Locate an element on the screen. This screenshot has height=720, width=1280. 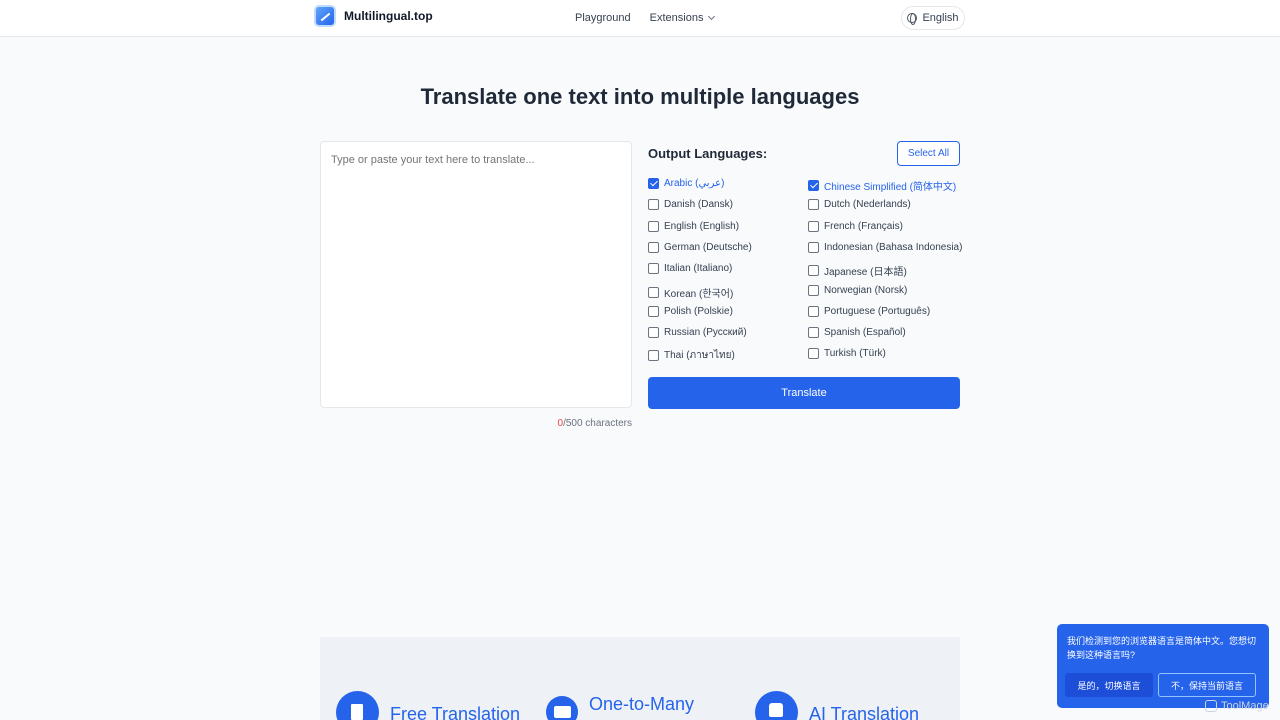
language-label: Polish (Polskie) is located at coordinates (698, 311).